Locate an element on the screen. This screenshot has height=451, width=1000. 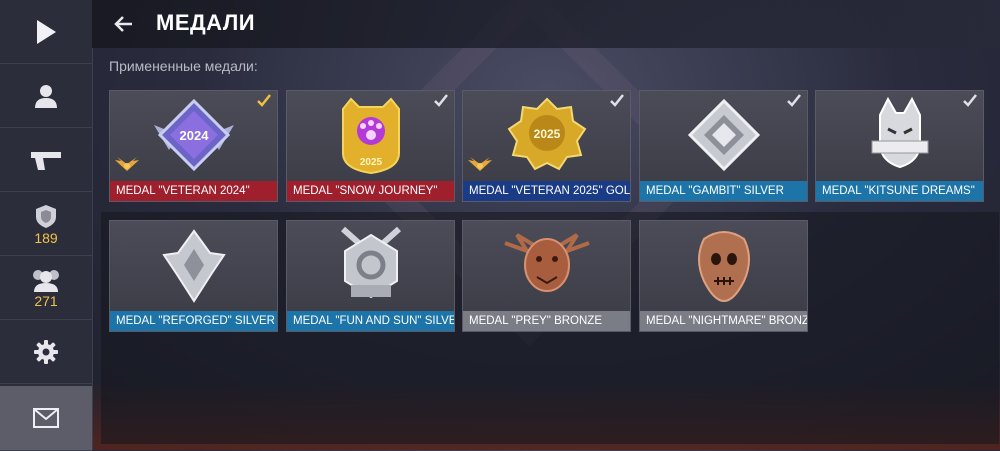
friends-button: 271 is located at coordinates (46, 288).